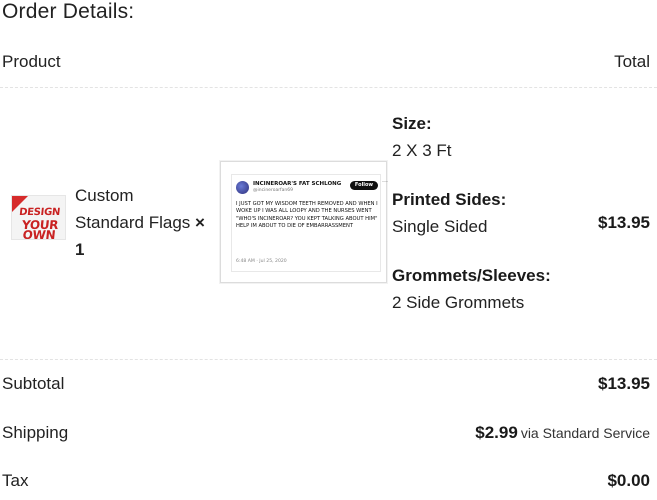 The image size is (657, 500). Describe the element at coordinates (585, 433) in the screenshot. I see `shipping-method: via Standard Service` at that location.